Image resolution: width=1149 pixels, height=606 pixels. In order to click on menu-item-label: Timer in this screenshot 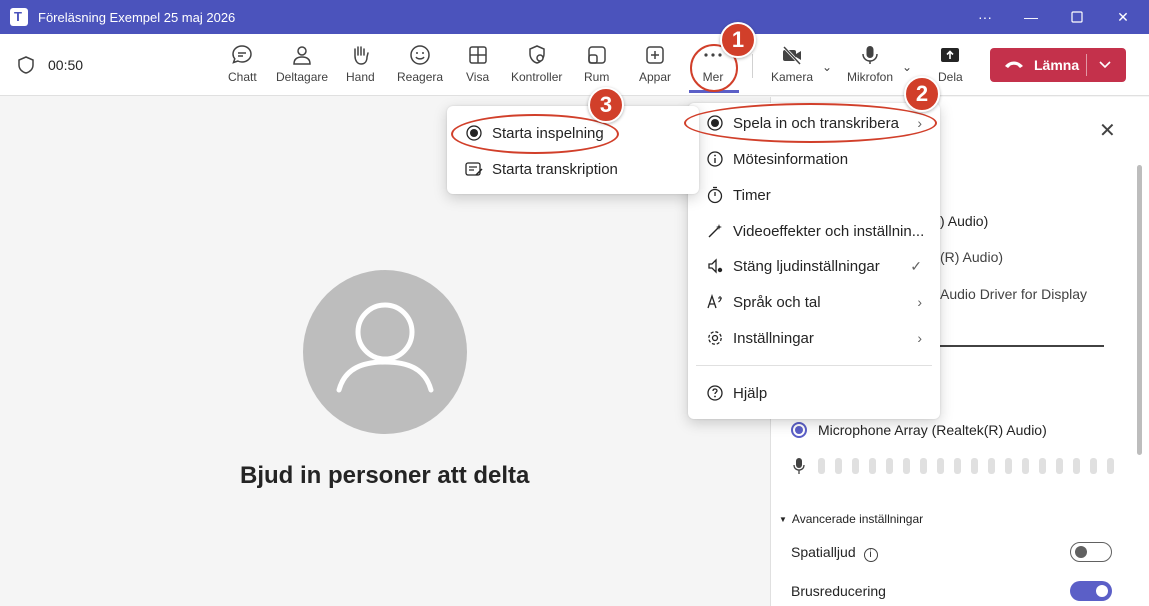, I will do `click(752, 195)`.